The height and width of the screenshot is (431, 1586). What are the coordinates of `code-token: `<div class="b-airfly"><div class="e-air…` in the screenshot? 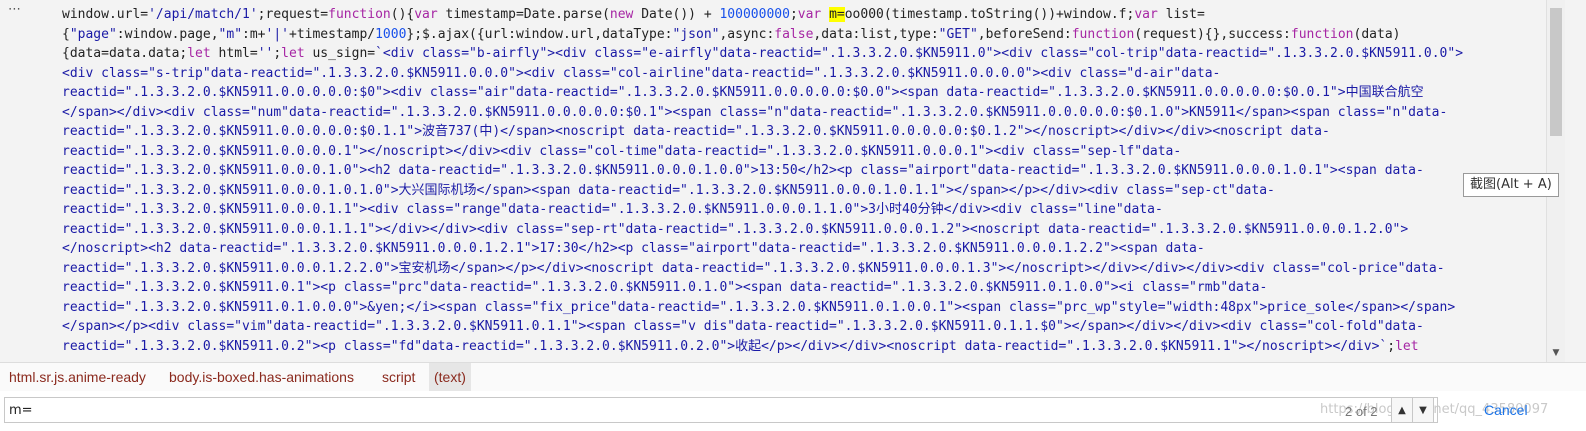 It's located at (919, 53).